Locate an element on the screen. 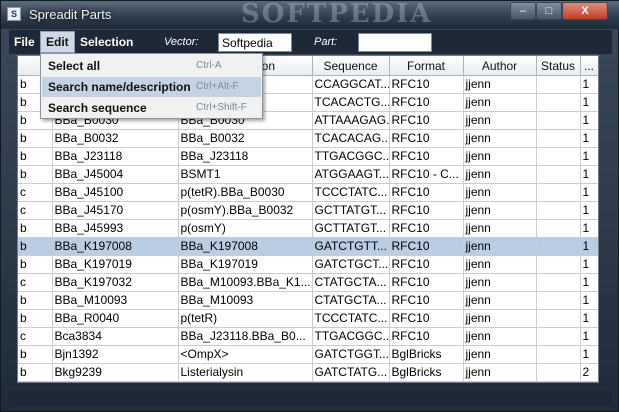  menu-edit: Edit is located at coordinates (57, 42).